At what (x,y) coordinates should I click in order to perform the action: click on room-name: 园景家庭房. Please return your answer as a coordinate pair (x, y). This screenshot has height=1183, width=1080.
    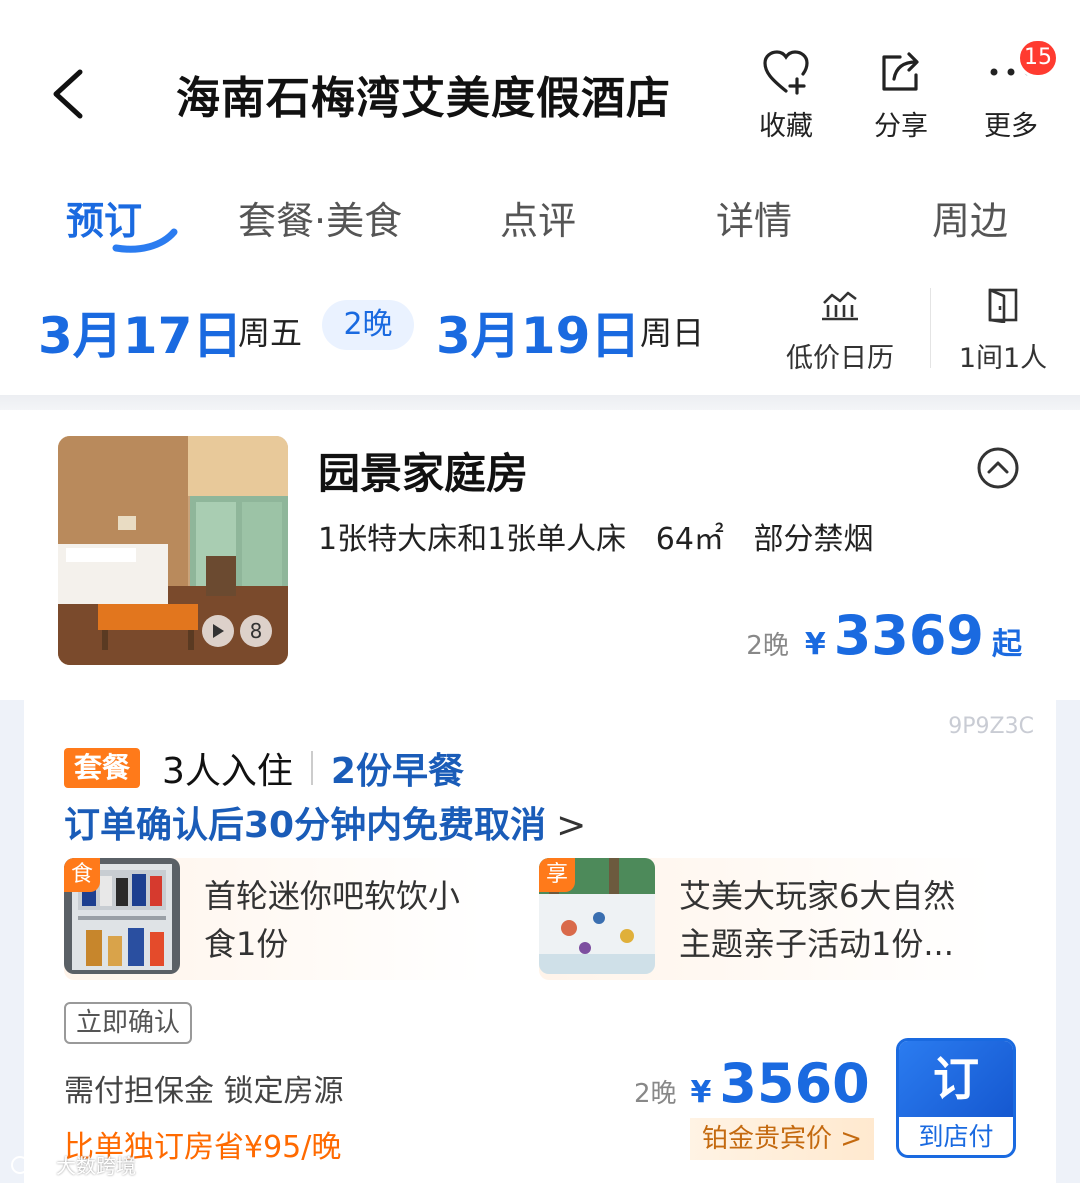
    Looking at the image, I should click on (423, 473).